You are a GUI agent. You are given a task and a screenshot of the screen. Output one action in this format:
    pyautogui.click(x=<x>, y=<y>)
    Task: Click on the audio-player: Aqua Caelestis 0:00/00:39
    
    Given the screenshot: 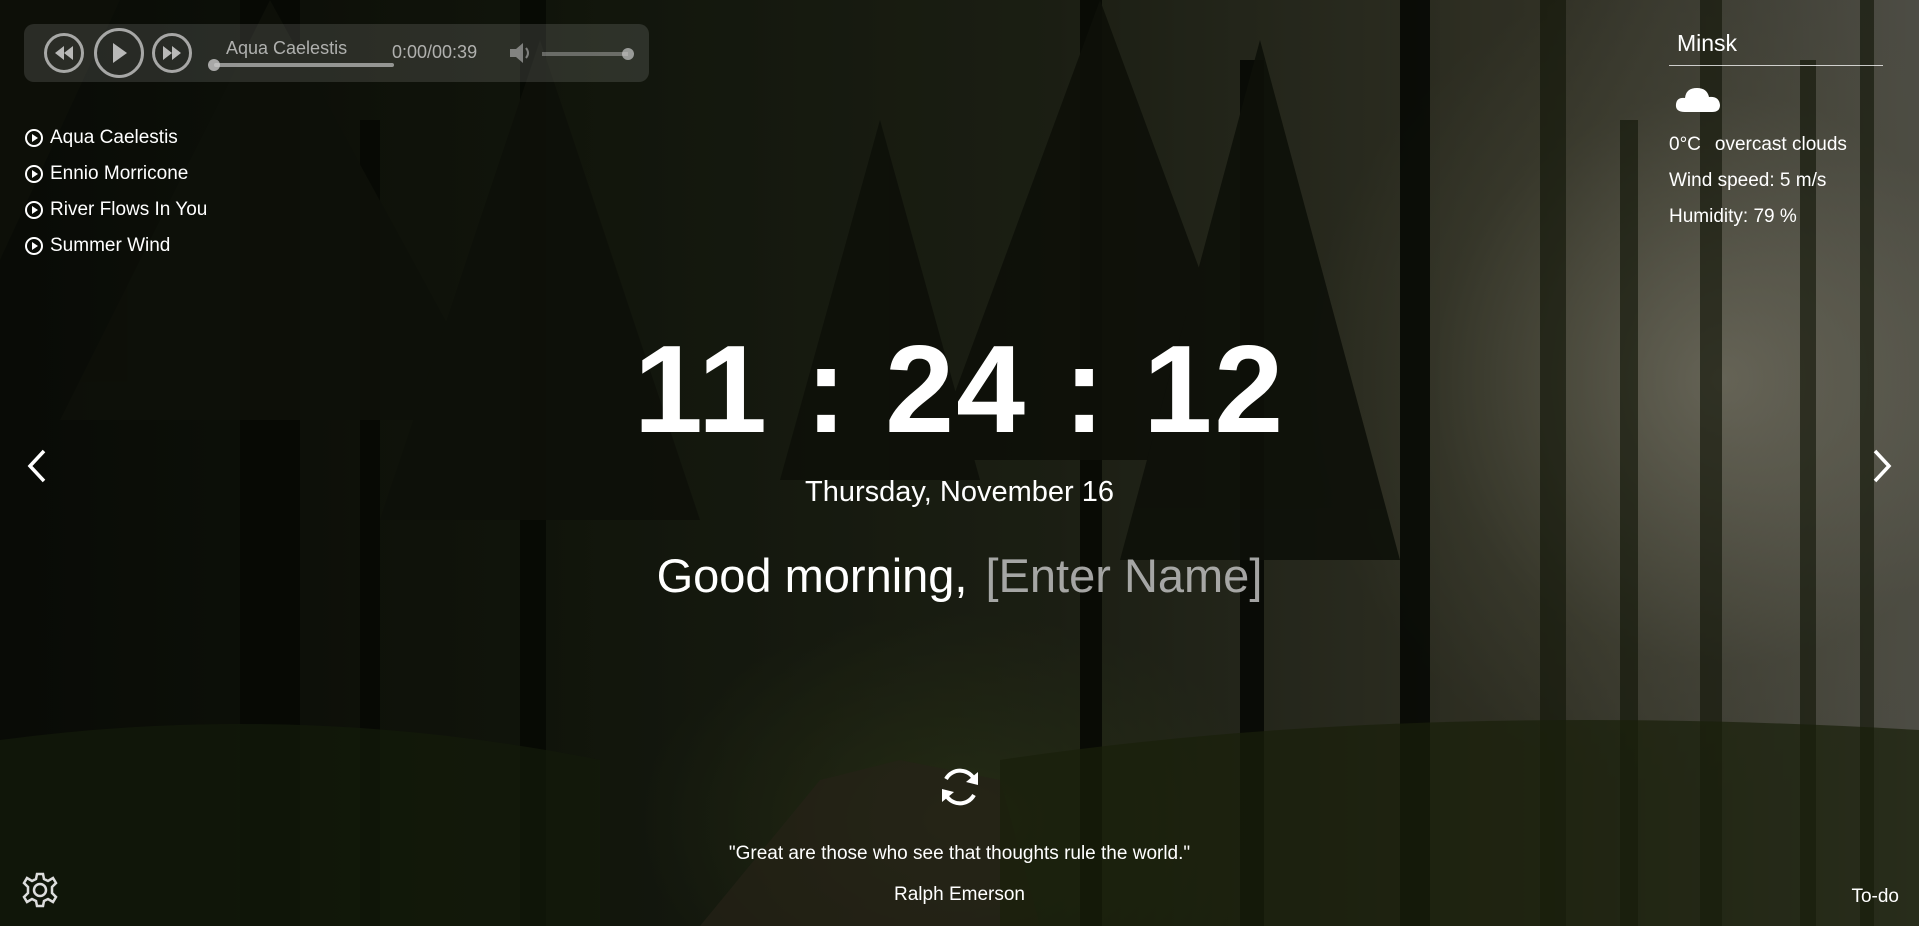 What is the action you would take?
    pyautogui.click(x=336, y=53)
    